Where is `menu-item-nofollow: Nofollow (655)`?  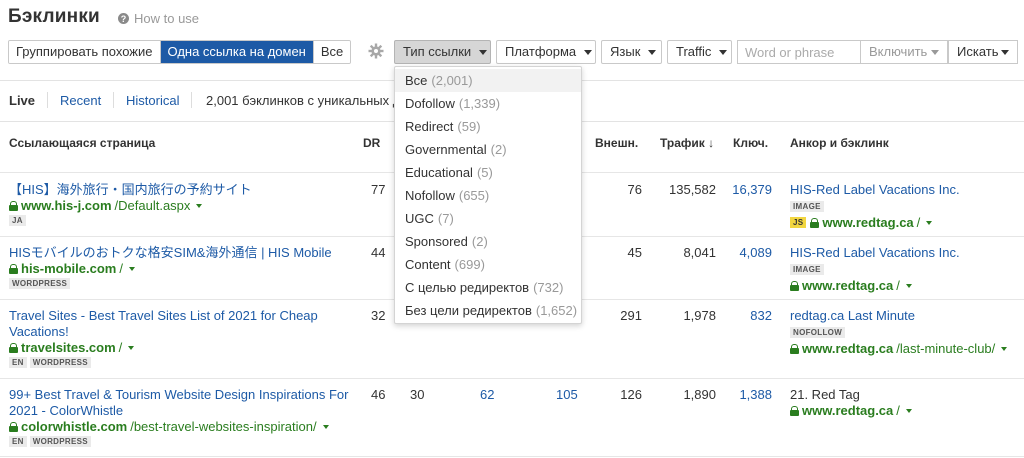 menu-item-nofollow: Nofollow (655) is located at coordinates (488, 195).